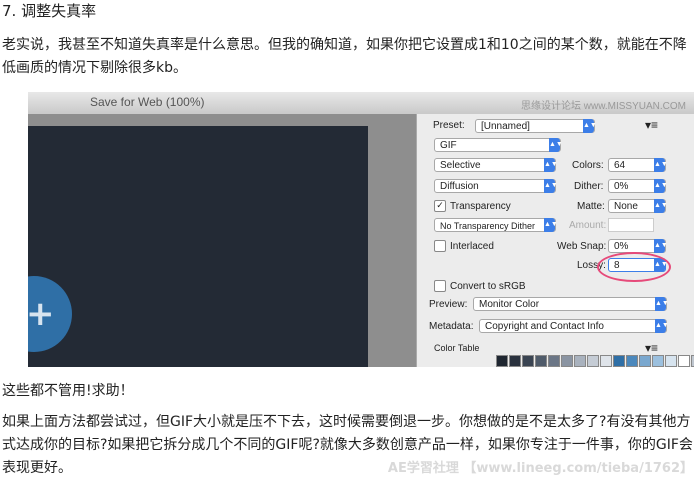  I want to click on metadata-value: Copyright and Contact Info, so click(544, 326).